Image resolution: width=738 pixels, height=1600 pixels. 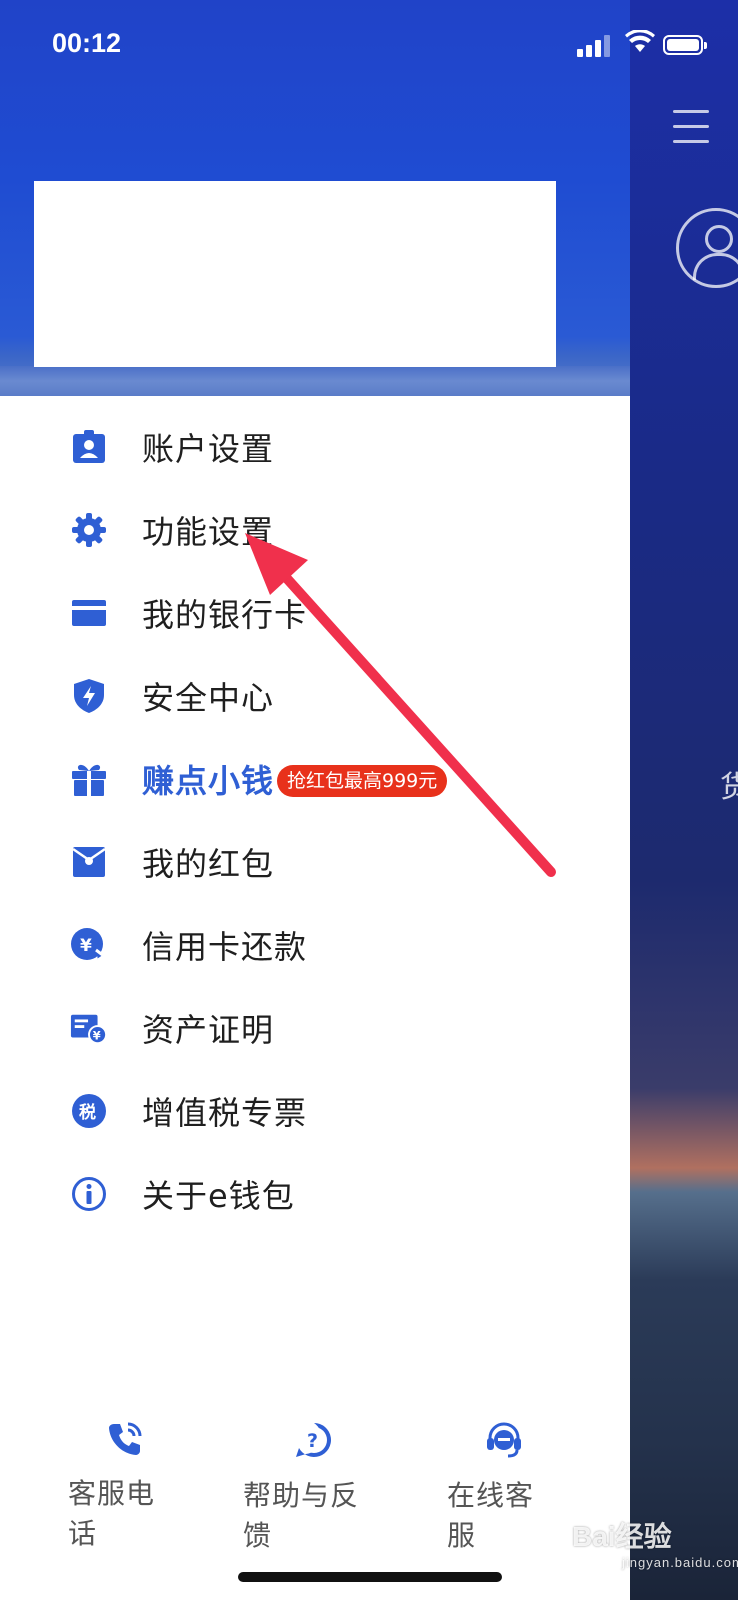 I want to click on watermark-site: 经验, so click(x=643, y=1536).